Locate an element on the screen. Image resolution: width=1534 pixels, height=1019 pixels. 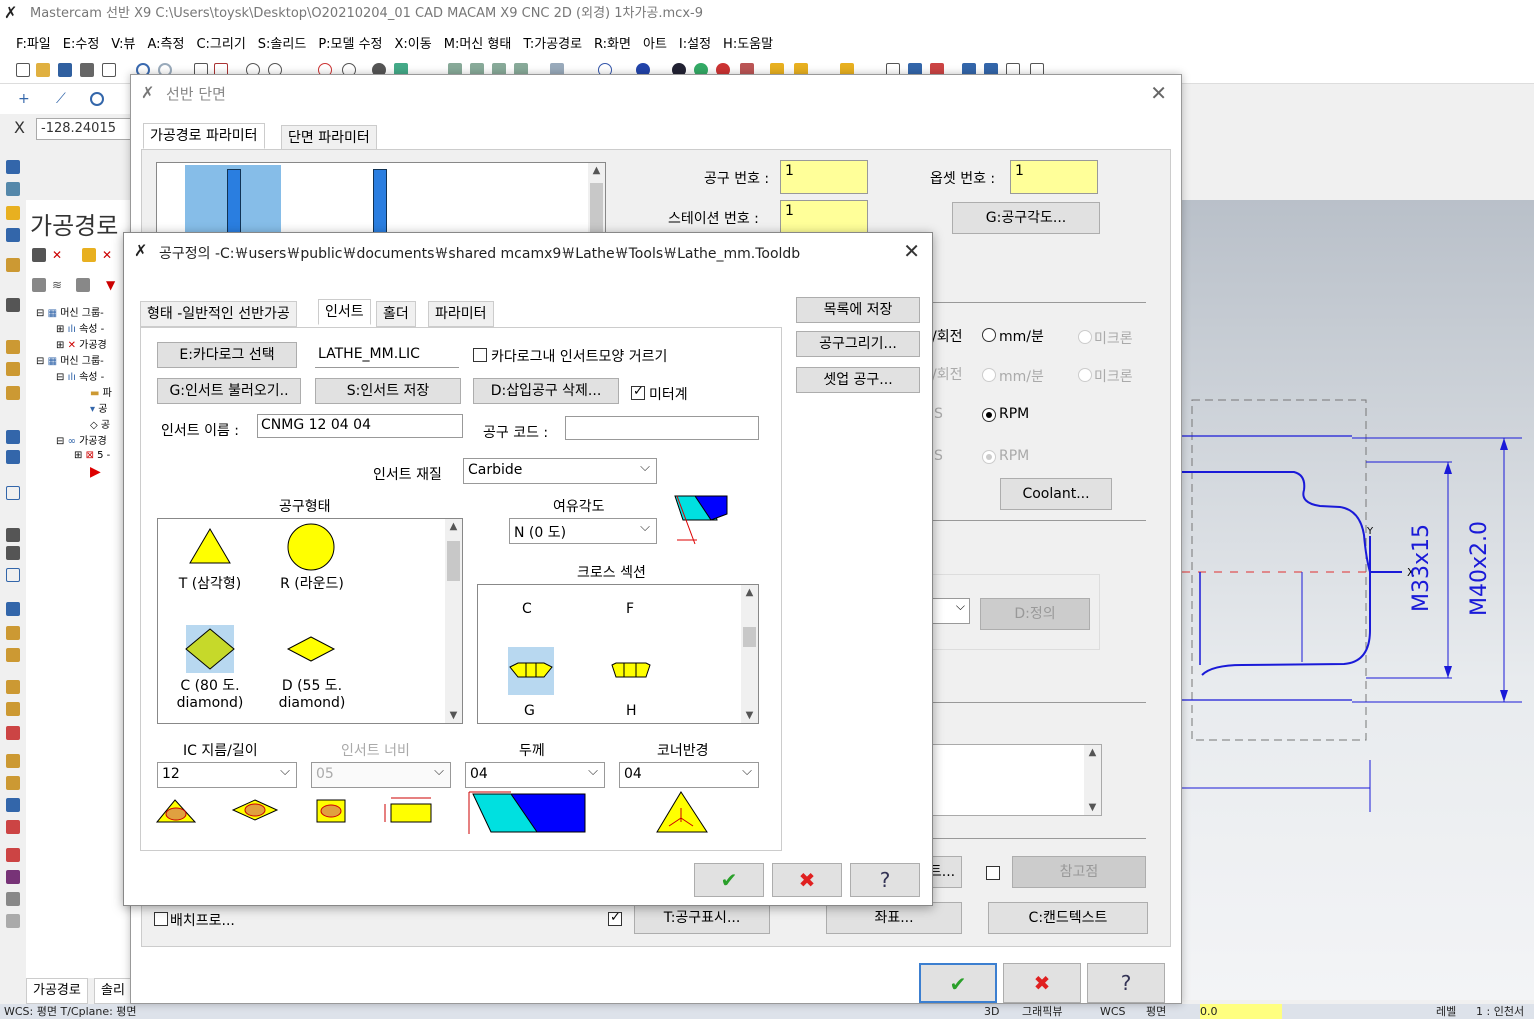
max-speed-rpm-radio is located at coordinates (989, 457).